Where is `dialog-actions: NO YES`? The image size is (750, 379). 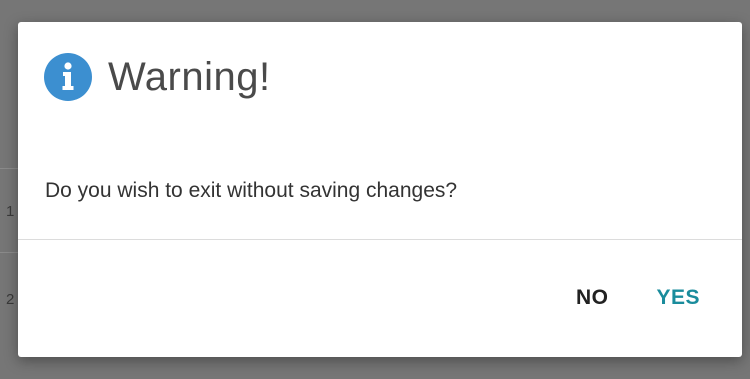
dialog-actions: NO YES is located at coordinates (638, 298).